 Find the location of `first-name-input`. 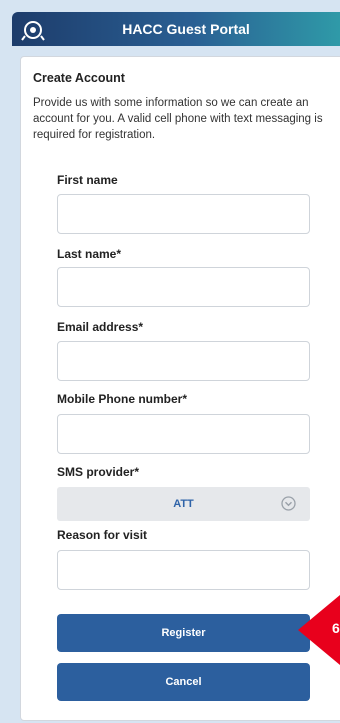

first-name-input is located at coordinates (183, 214).